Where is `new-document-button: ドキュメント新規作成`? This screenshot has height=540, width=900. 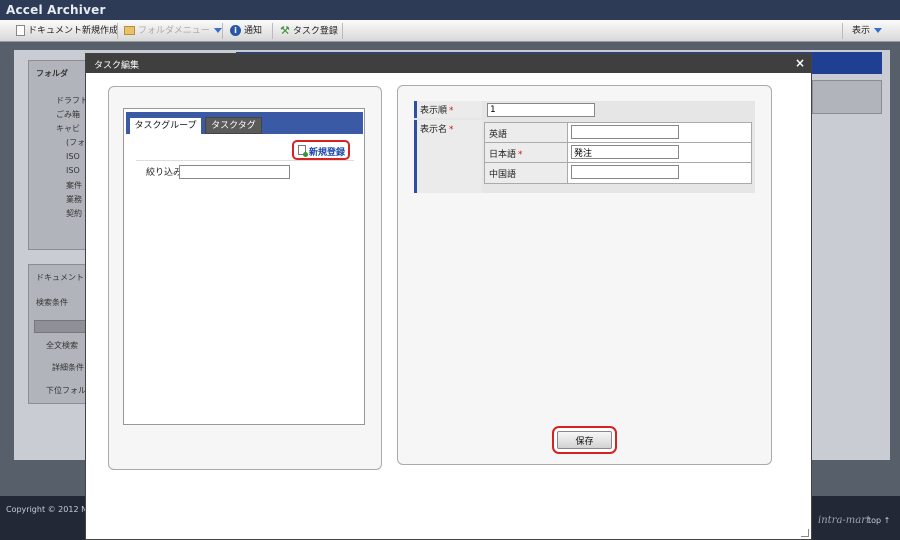
new-document-button: ドキュメント新規作成 is located at coordinates (67, 31).